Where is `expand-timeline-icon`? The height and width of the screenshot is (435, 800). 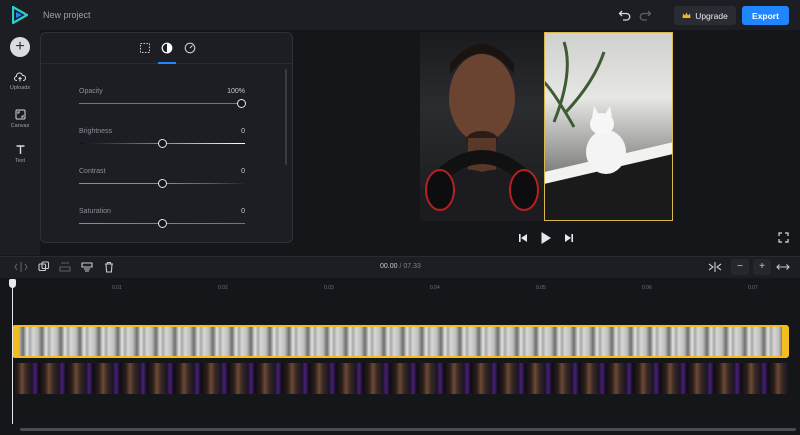 expand-timeline-icon is located at coordinates (783, 267).